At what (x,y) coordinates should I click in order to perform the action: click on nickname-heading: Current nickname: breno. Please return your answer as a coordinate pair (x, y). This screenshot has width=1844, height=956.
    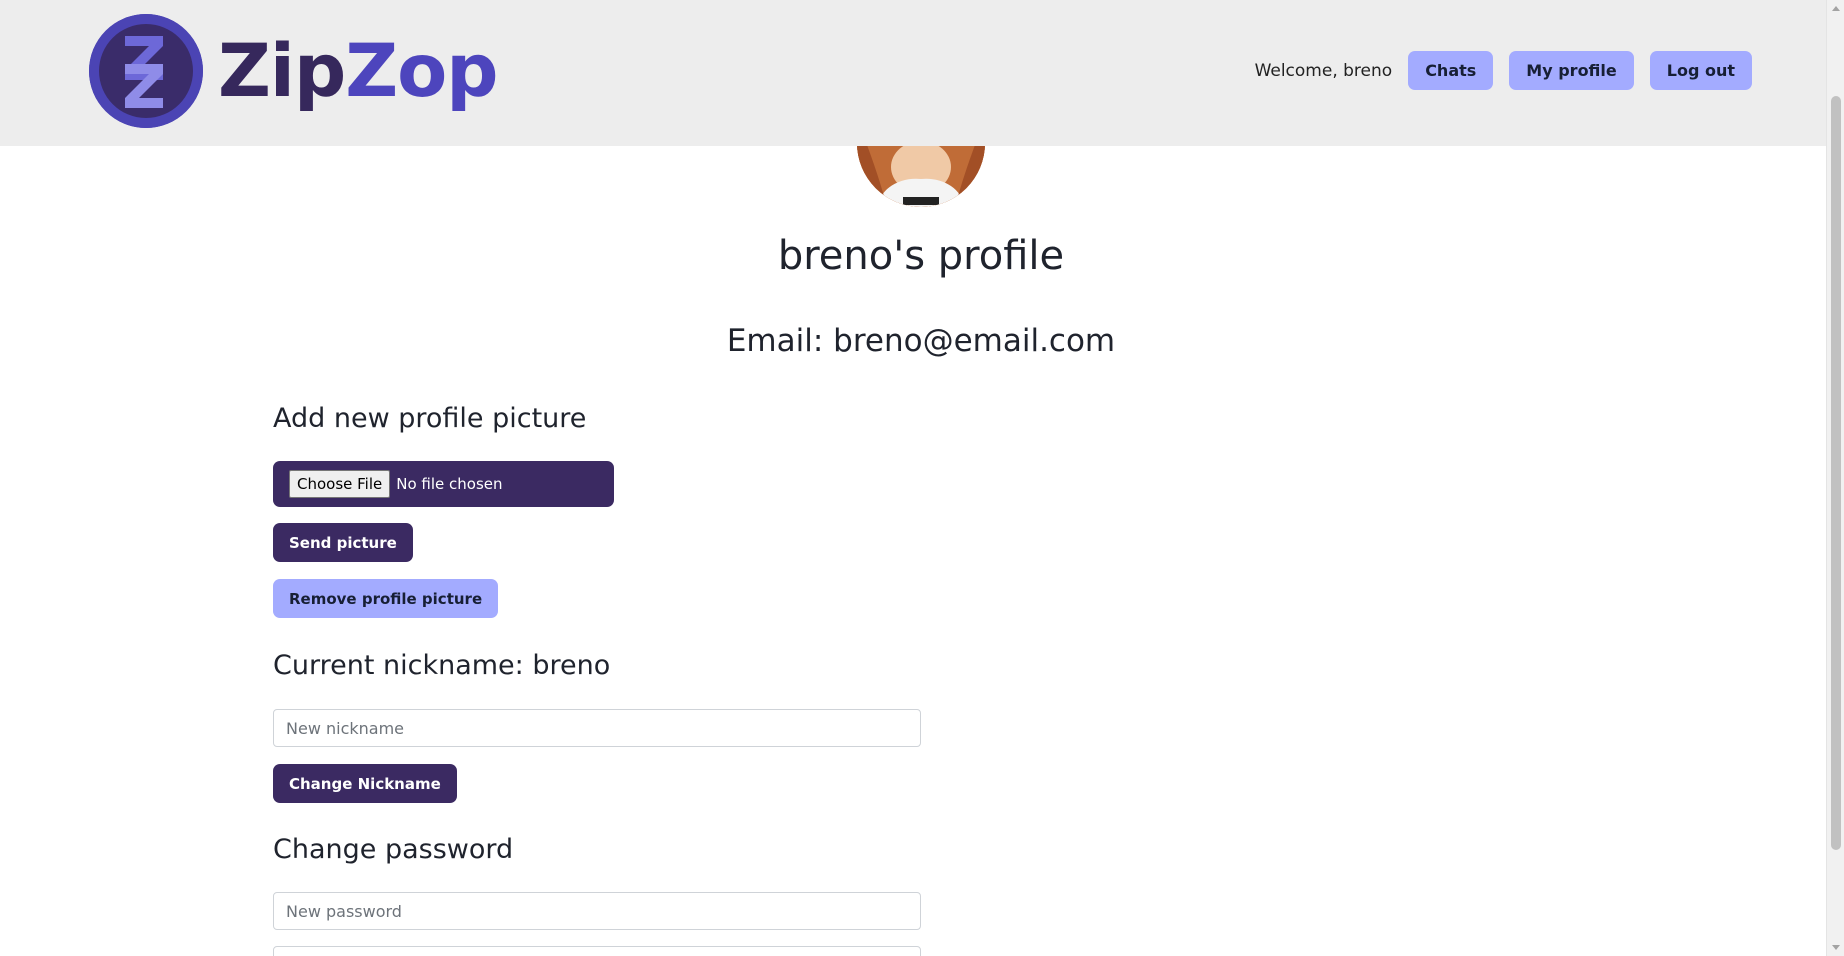
    Looking at the image, I should click on (442, 665).